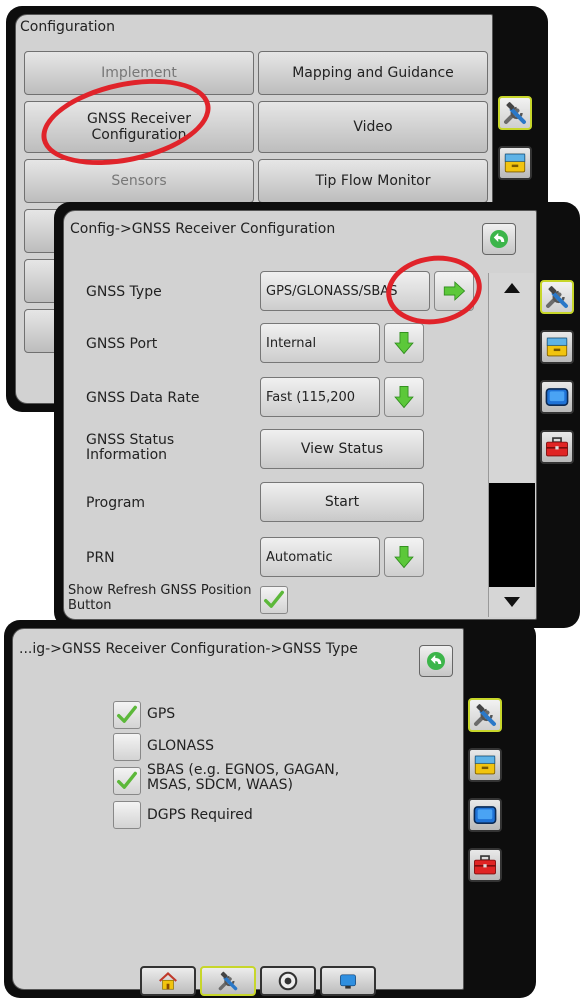 The image size is (581, 1004). What do you see at coordinates (160, 598) in the screenshot?
I see `show-refresh-label: Show Refresh GNSS Position Button` at bounding box center [160, 598].